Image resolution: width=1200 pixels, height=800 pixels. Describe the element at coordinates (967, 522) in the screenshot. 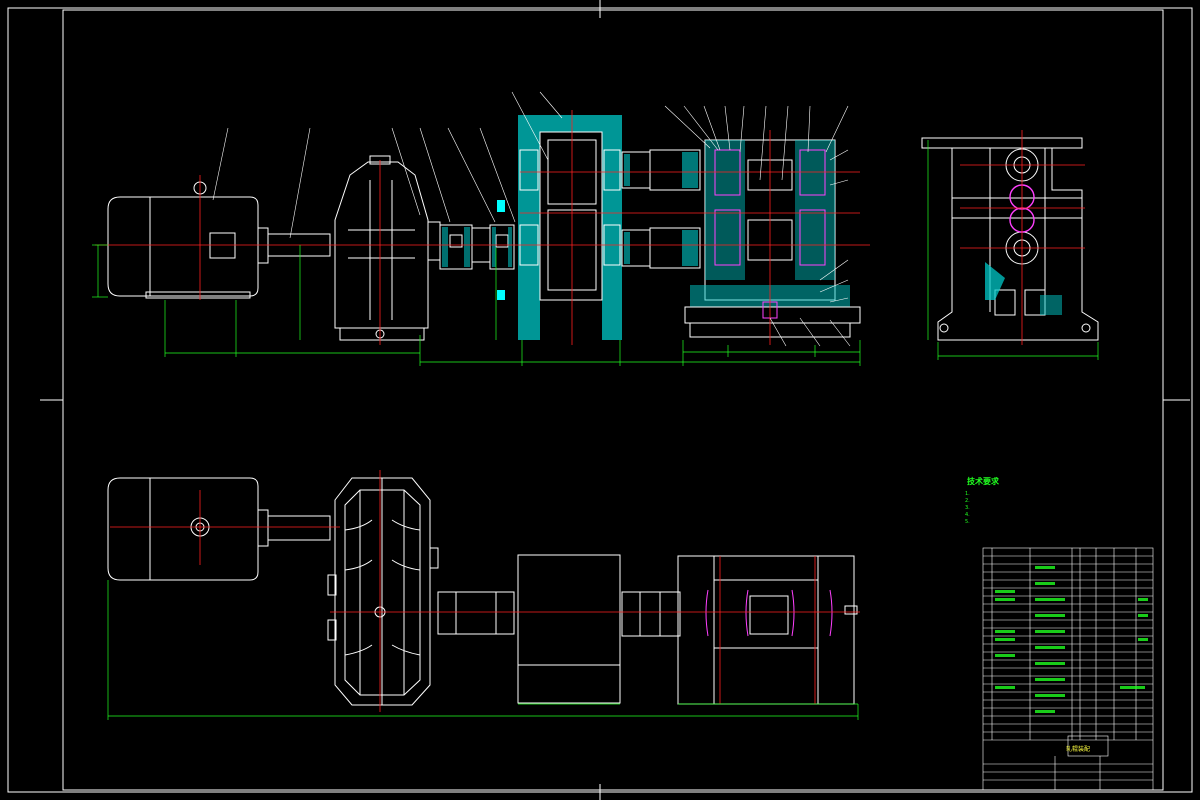

I see `technical-note: 5.` at that location.